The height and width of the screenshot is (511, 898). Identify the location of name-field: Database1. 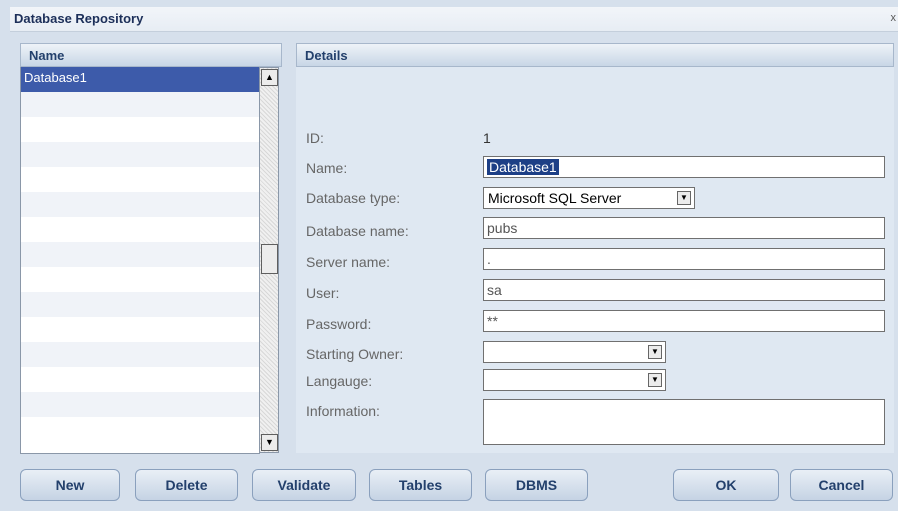
(684, 167).